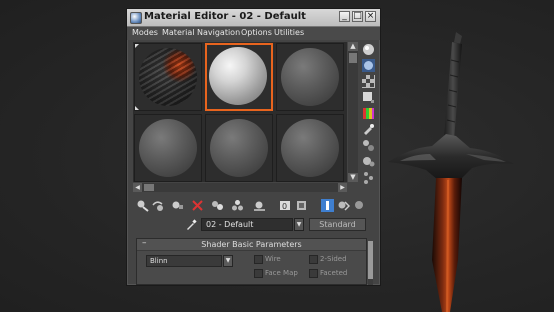 The image size is (554, 312). What do you see at coordinates (368, 65) in the screenshot?
I see `backlight-icon` at bounding box center [368, 65].